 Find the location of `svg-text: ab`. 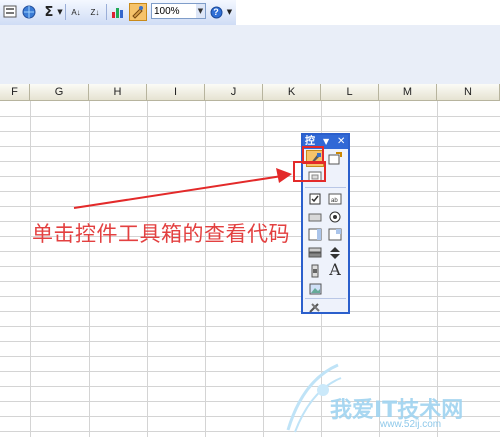

svg-text: ab is located at coordinates (334, 201).